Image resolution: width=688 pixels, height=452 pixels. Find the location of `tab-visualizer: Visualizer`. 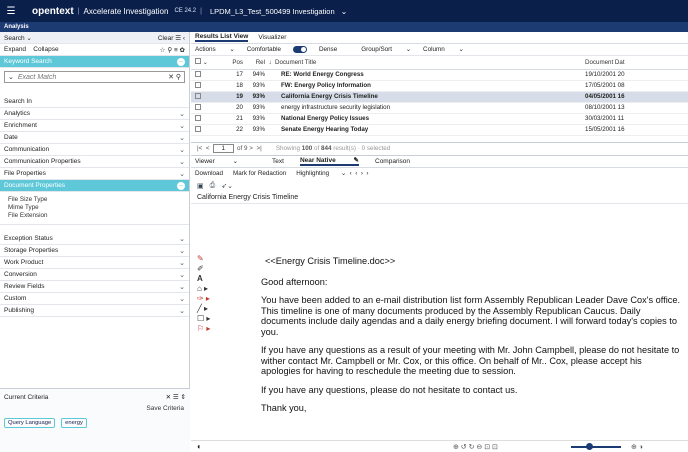

tab-visualizer: Visualizer is located at coordinates (272, 37).